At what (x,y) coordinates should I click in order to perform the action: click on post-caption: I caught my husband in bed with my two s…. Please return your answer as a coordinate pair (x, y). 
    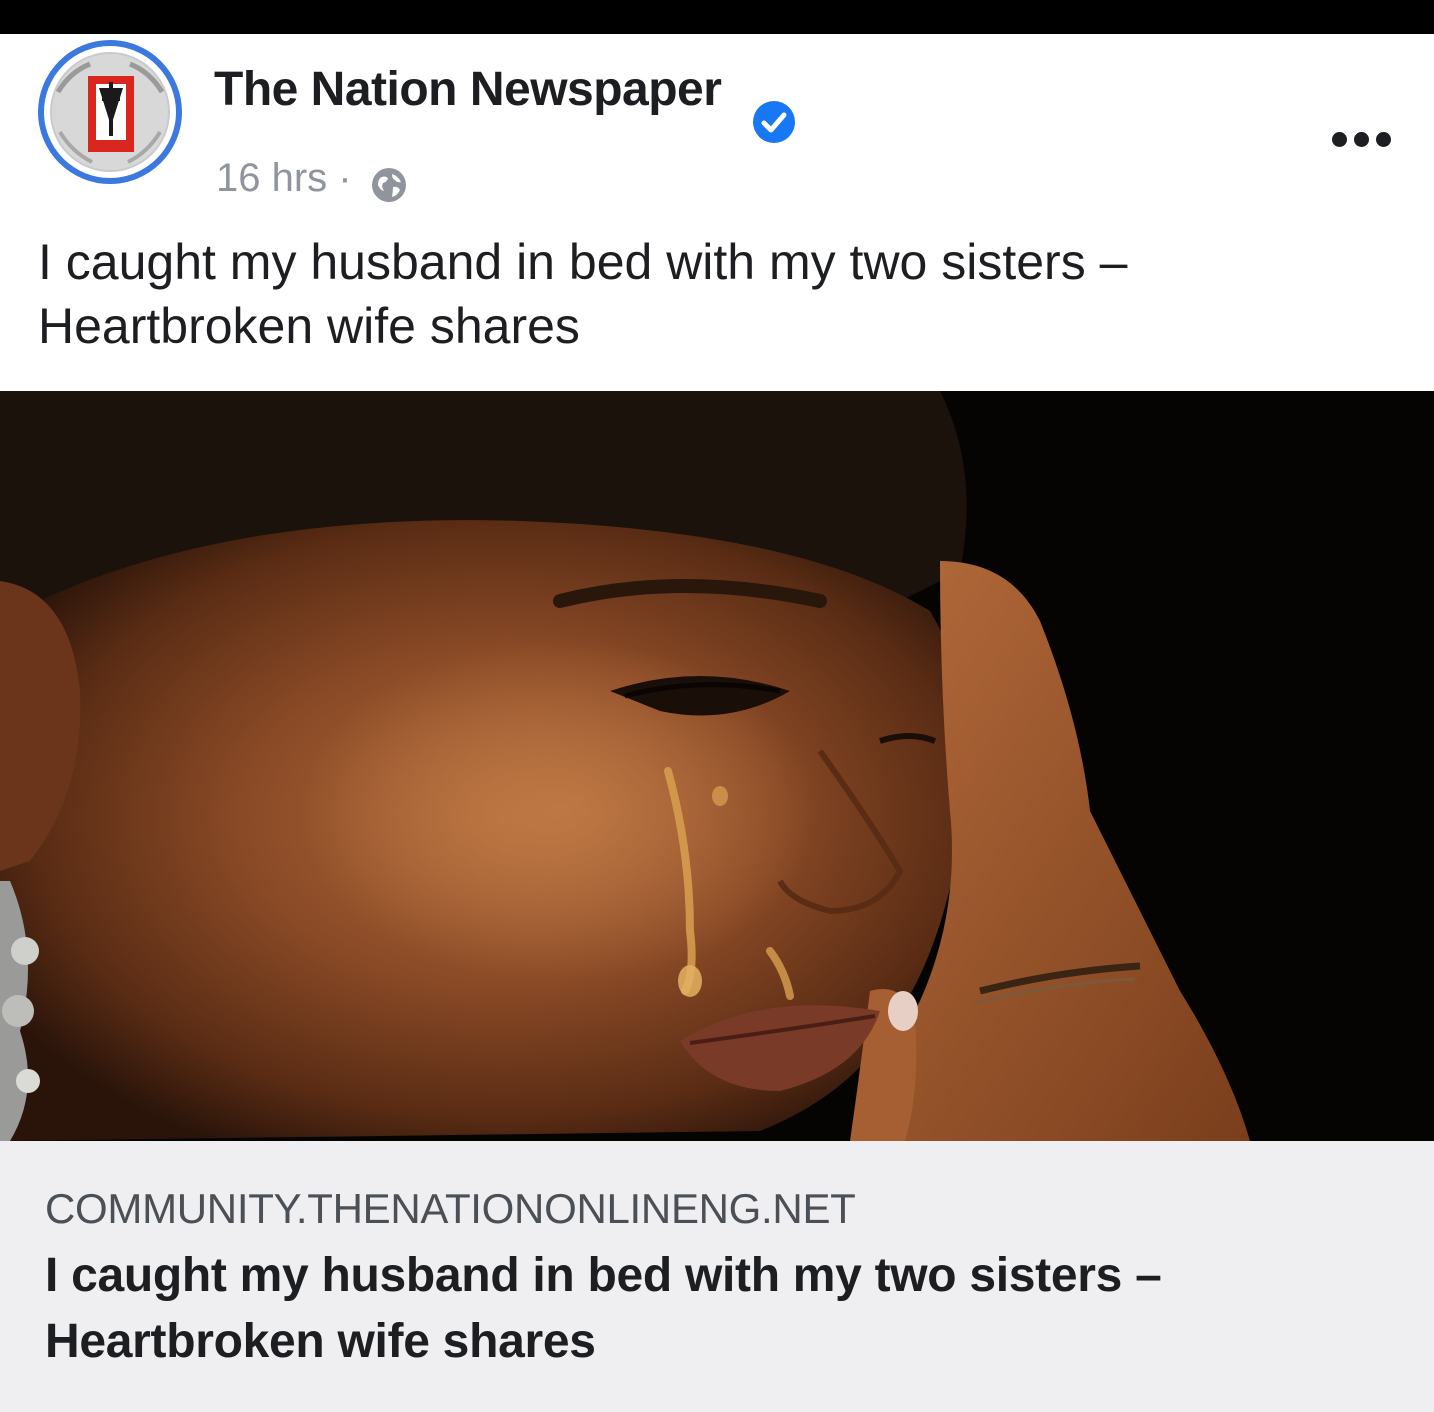
    Looking at the image, I should click on (583, 294).